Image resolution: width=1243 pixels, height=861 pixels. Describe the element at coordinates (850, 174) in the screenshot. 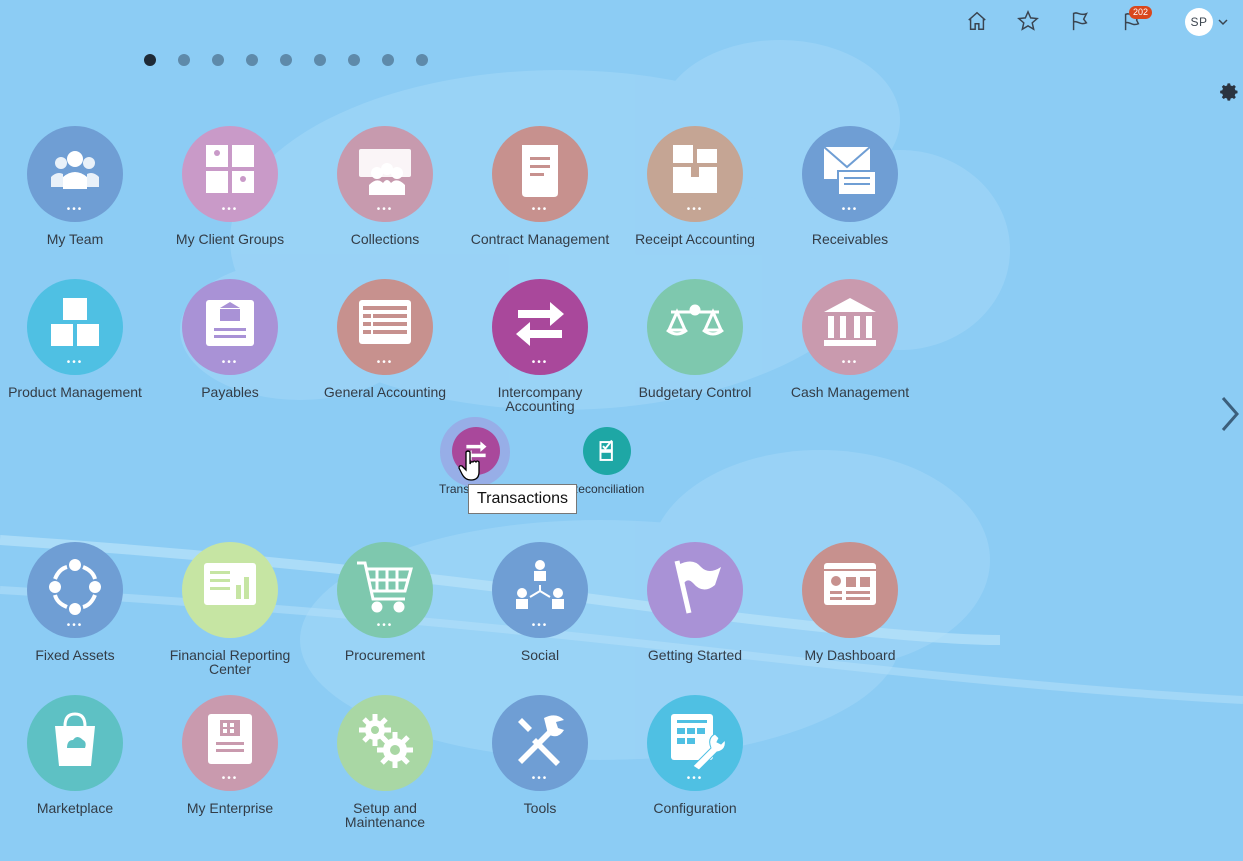

I see `envelope-icon: •••` at that location.